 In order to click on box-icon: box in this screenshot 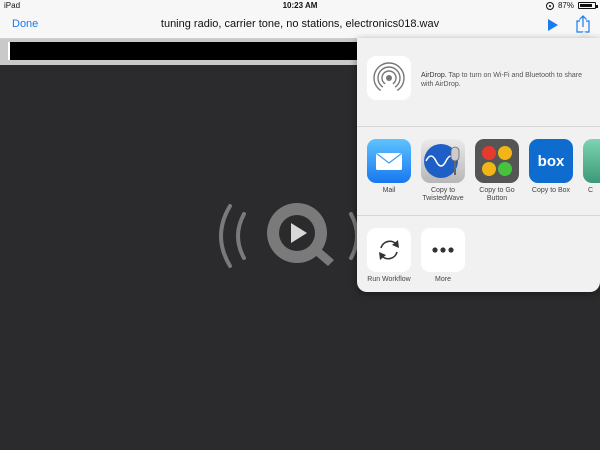, I will do `click(551, 161)`.